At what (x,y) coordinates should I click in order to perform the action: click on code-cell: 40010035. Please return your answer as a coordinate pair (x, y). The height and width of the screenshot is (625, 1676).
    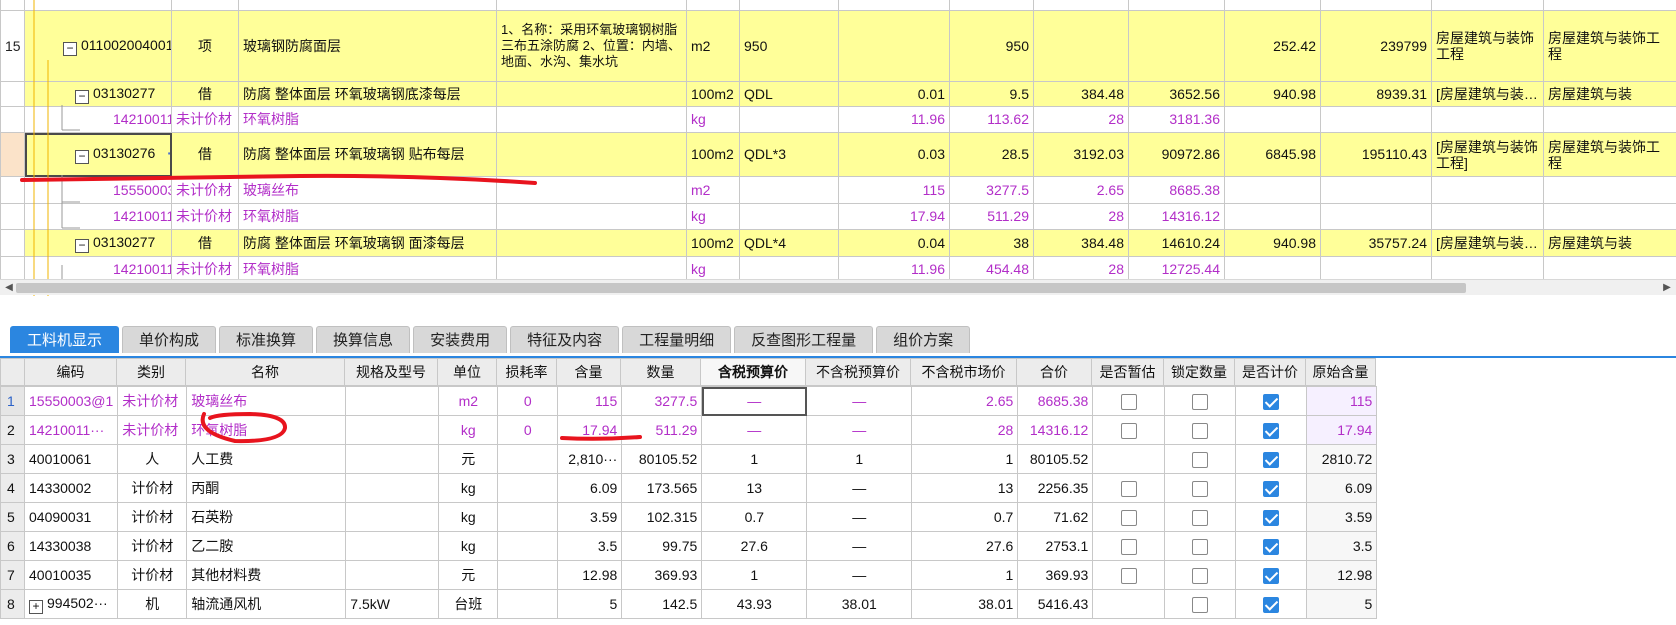
    Looking at the image, I should click on (71, 575).